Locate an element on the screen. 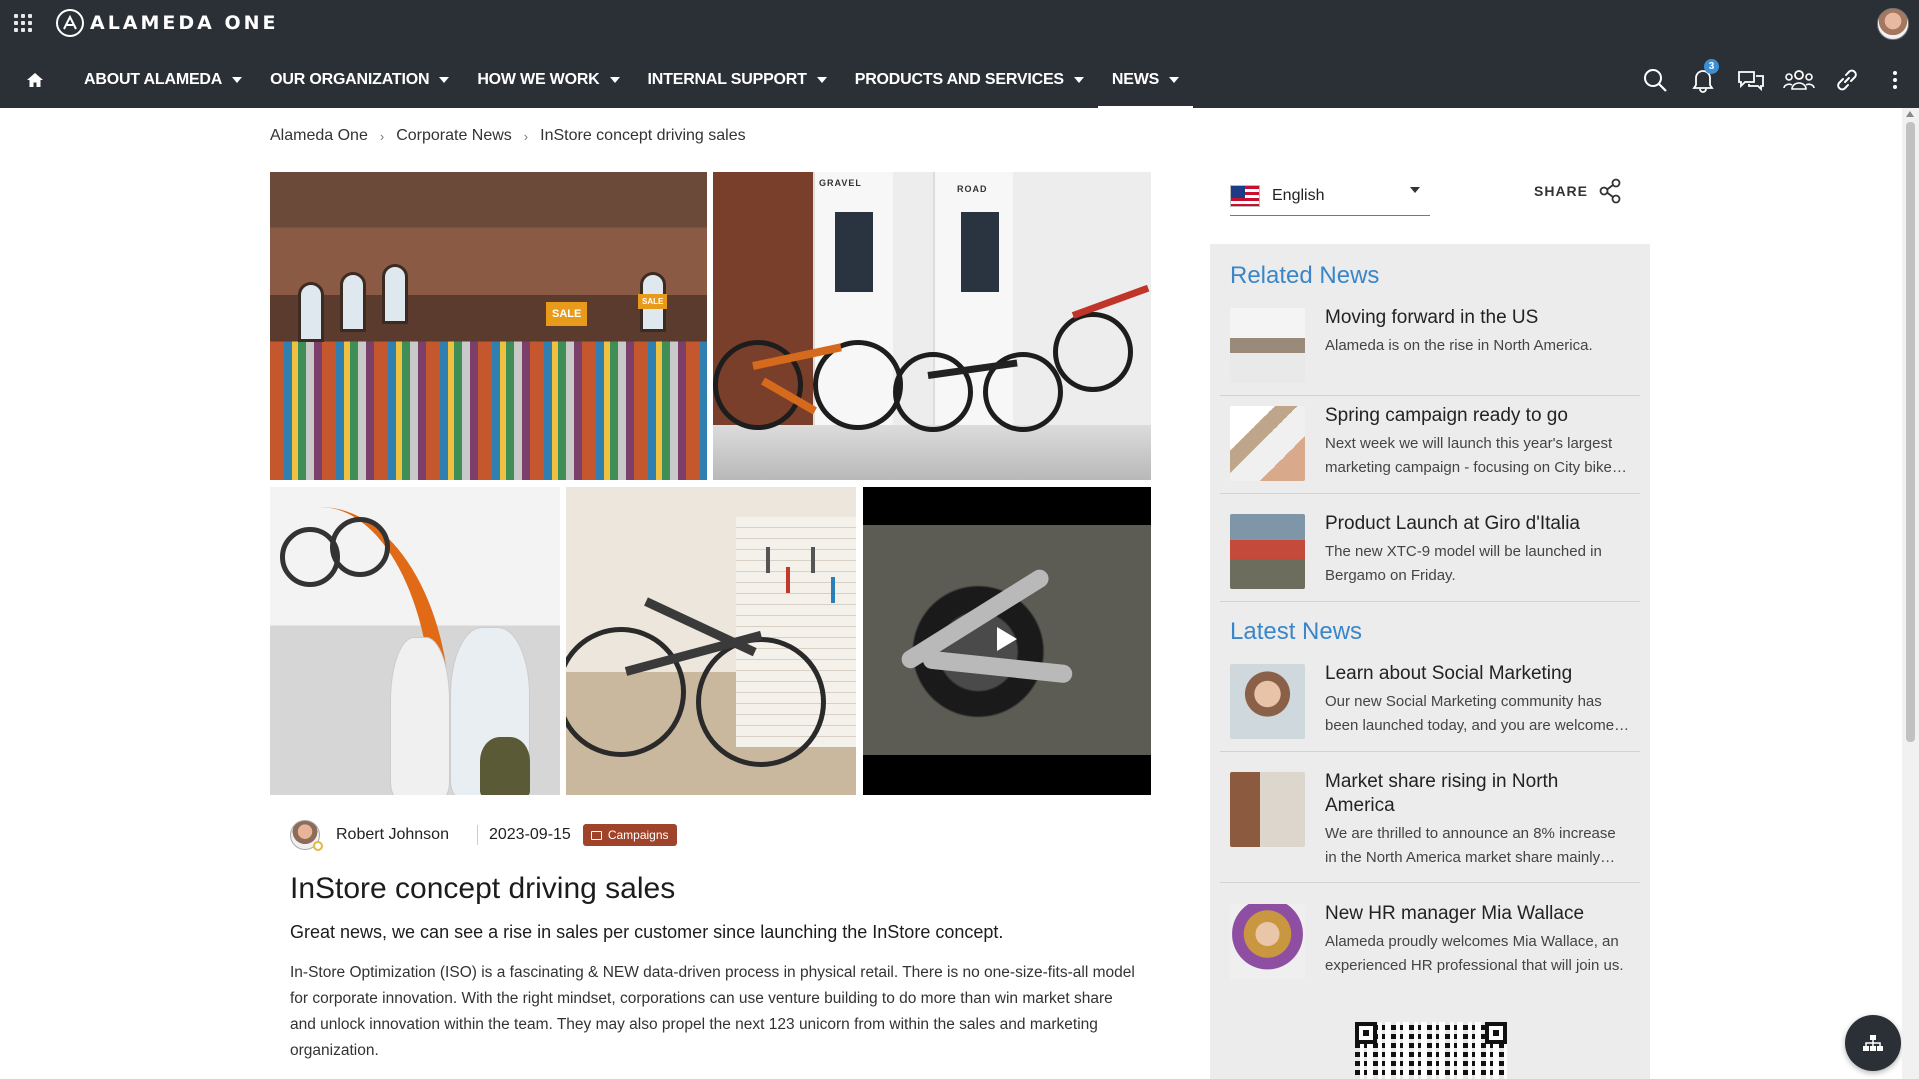  sale-sign: SALE is located at coordinates (653, 301).